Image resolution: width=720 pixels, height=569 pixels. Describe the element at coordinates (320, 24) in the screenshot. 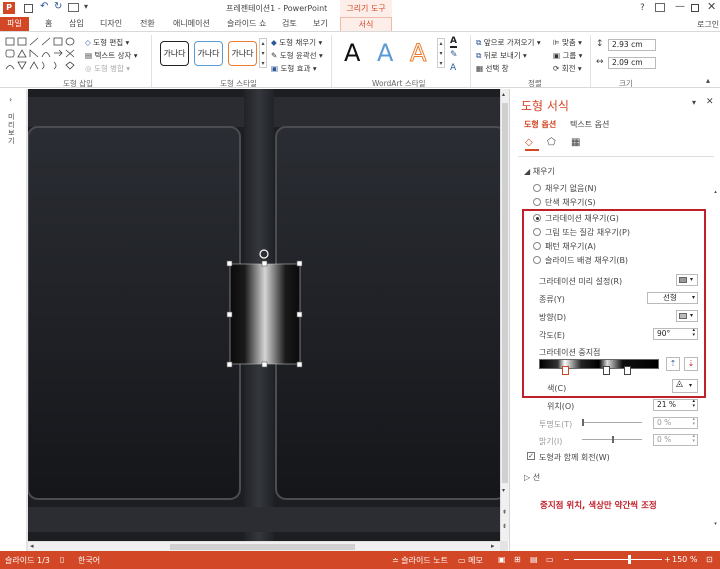

I see `tab-view: 보기` at that location.